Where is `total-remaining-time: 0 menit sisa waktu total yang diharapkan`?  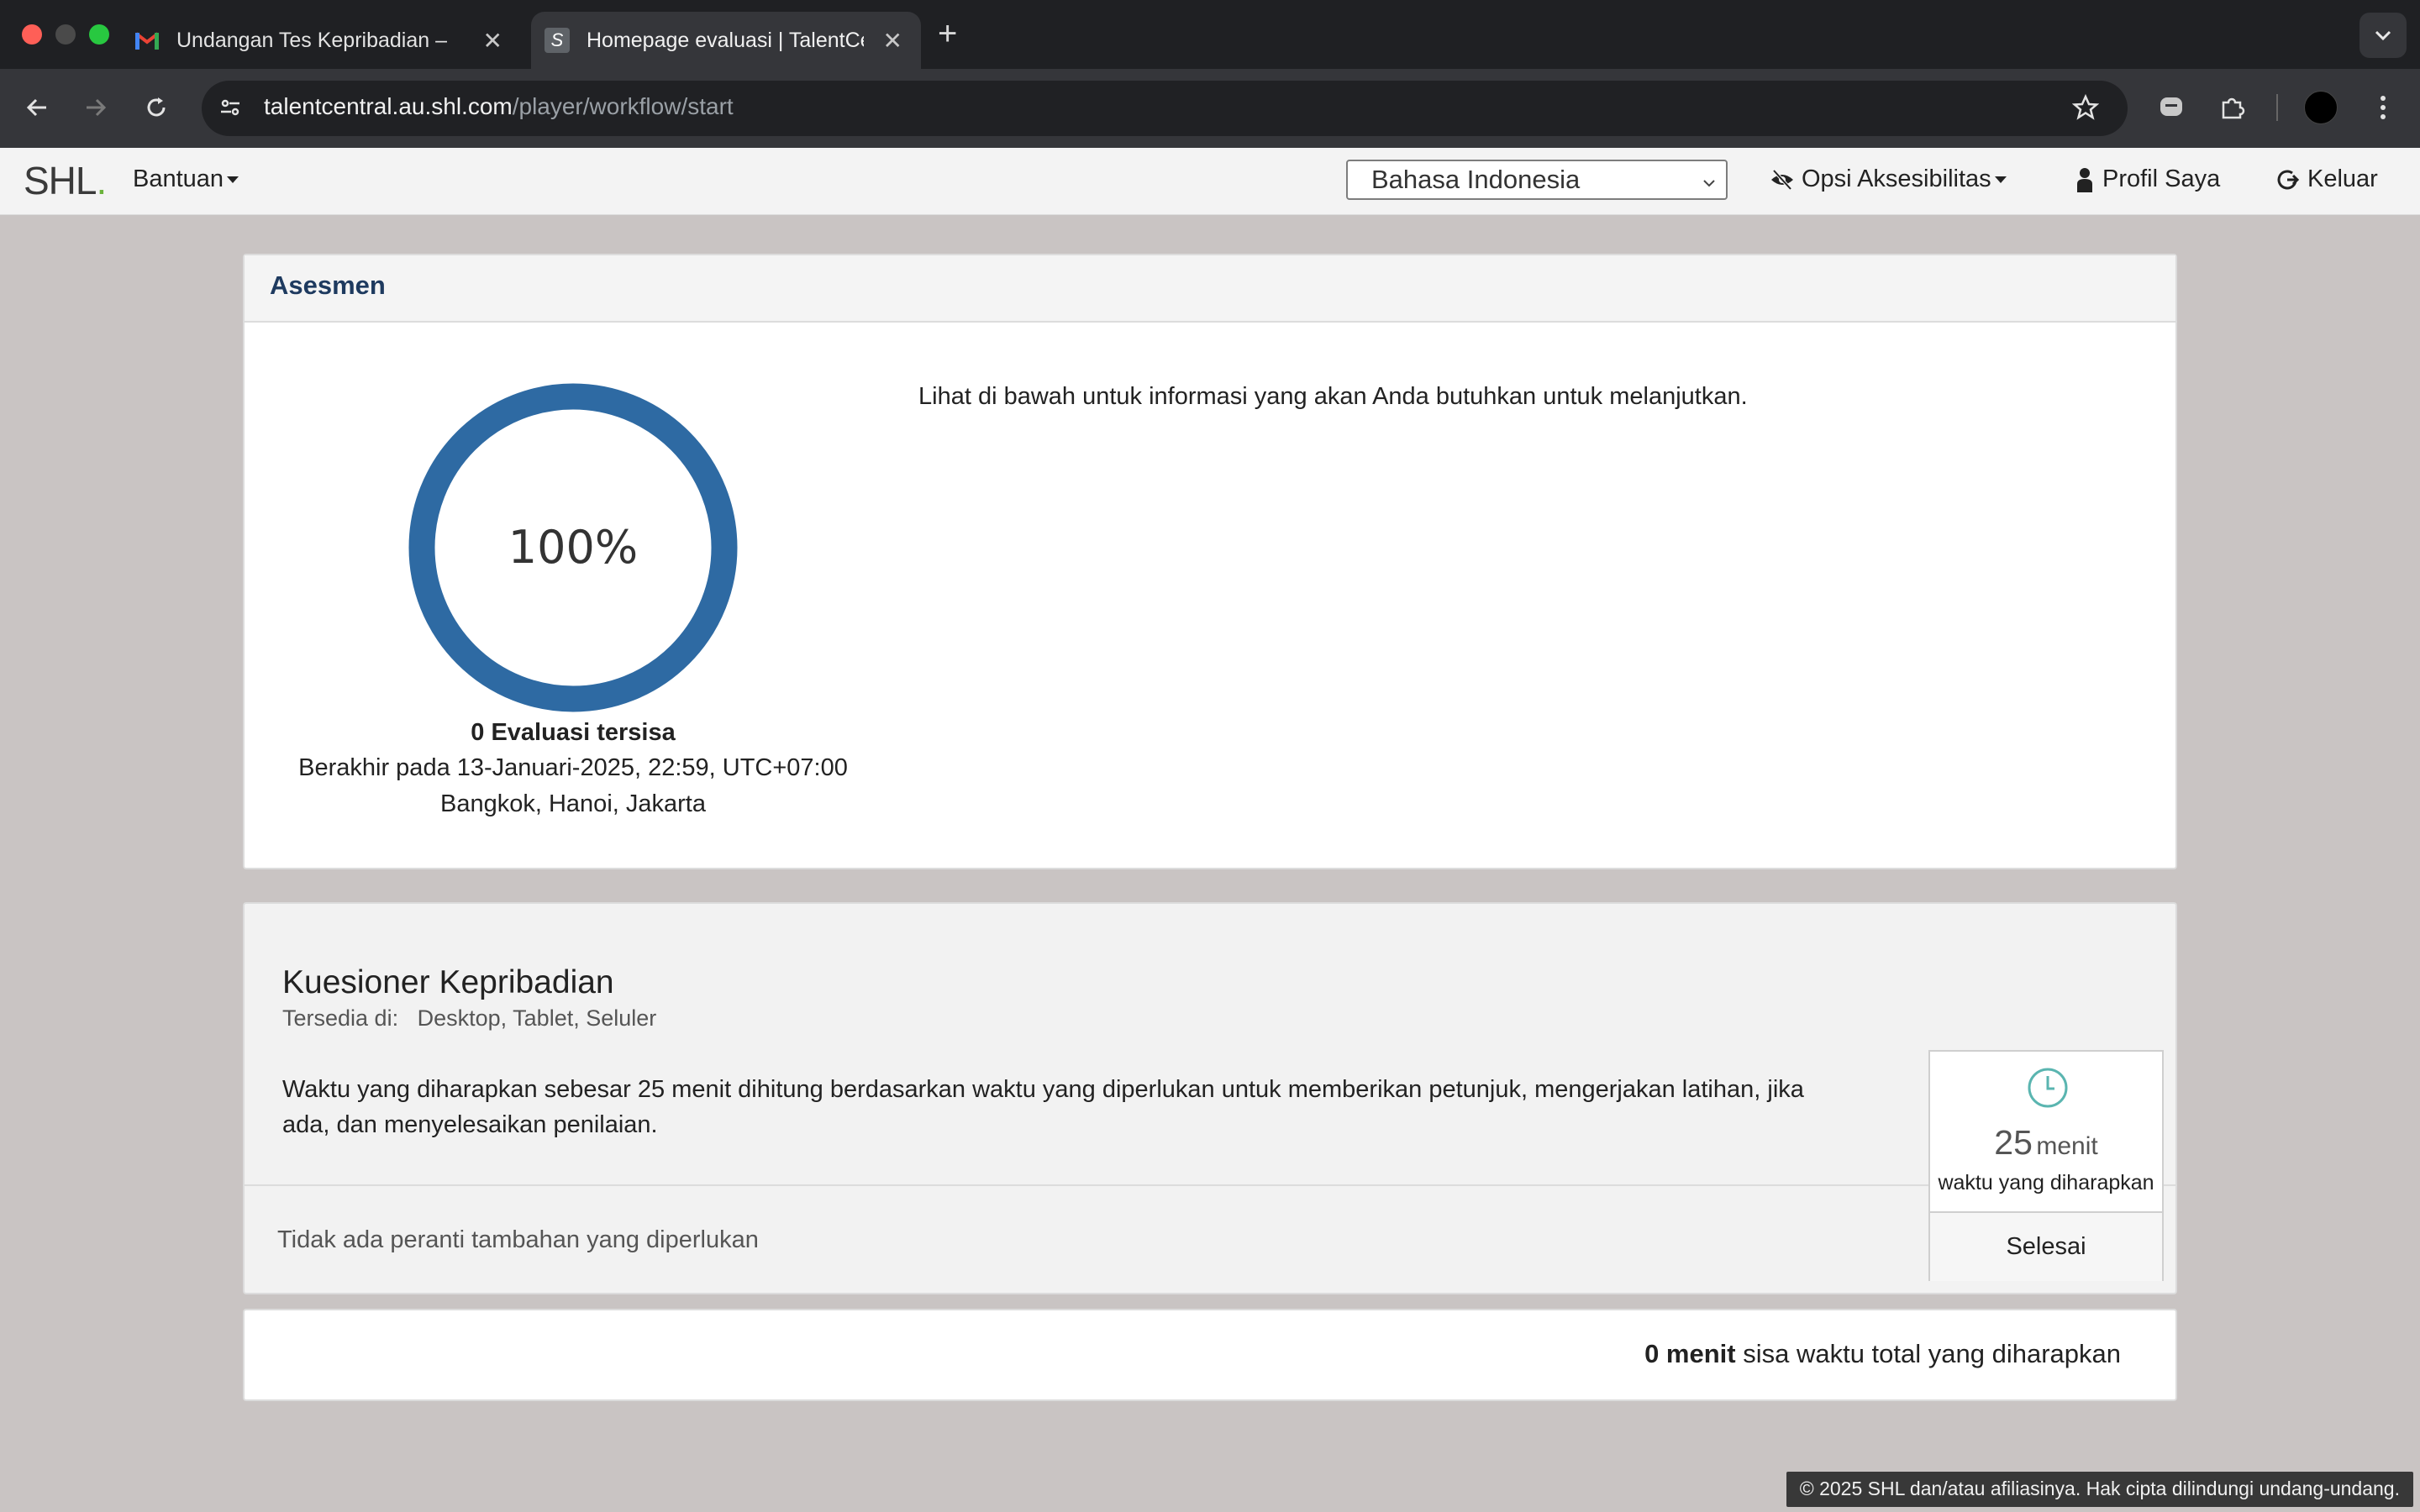
total-remaining-time: 0 menit sisa waktu total yang diharapkan is located at coordinates (1882, 1354).